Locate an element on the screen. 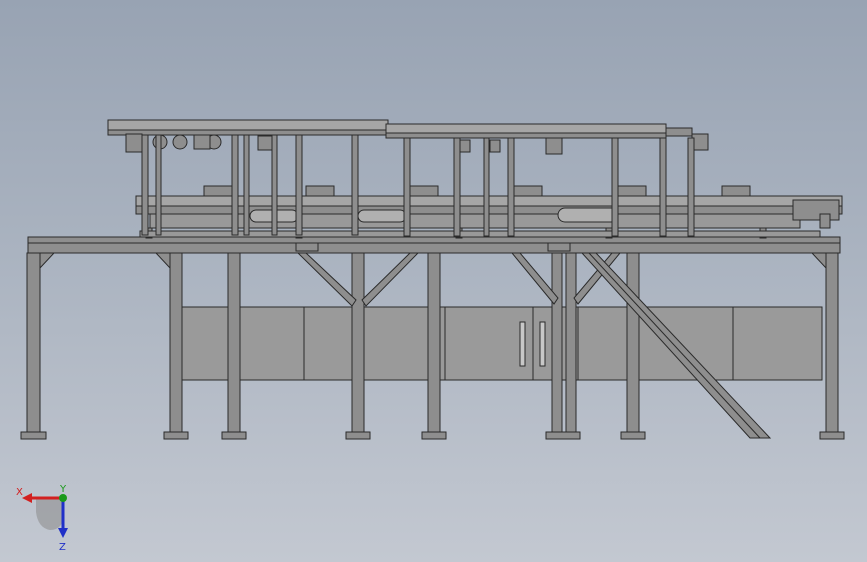 This screenshot has height=562, width=867. lower-panels is located at coordinates (502, 343).